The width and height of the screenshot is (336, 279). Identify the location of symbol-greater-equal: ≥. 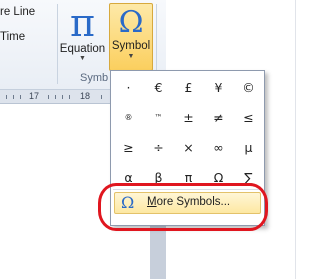
(128, 147).